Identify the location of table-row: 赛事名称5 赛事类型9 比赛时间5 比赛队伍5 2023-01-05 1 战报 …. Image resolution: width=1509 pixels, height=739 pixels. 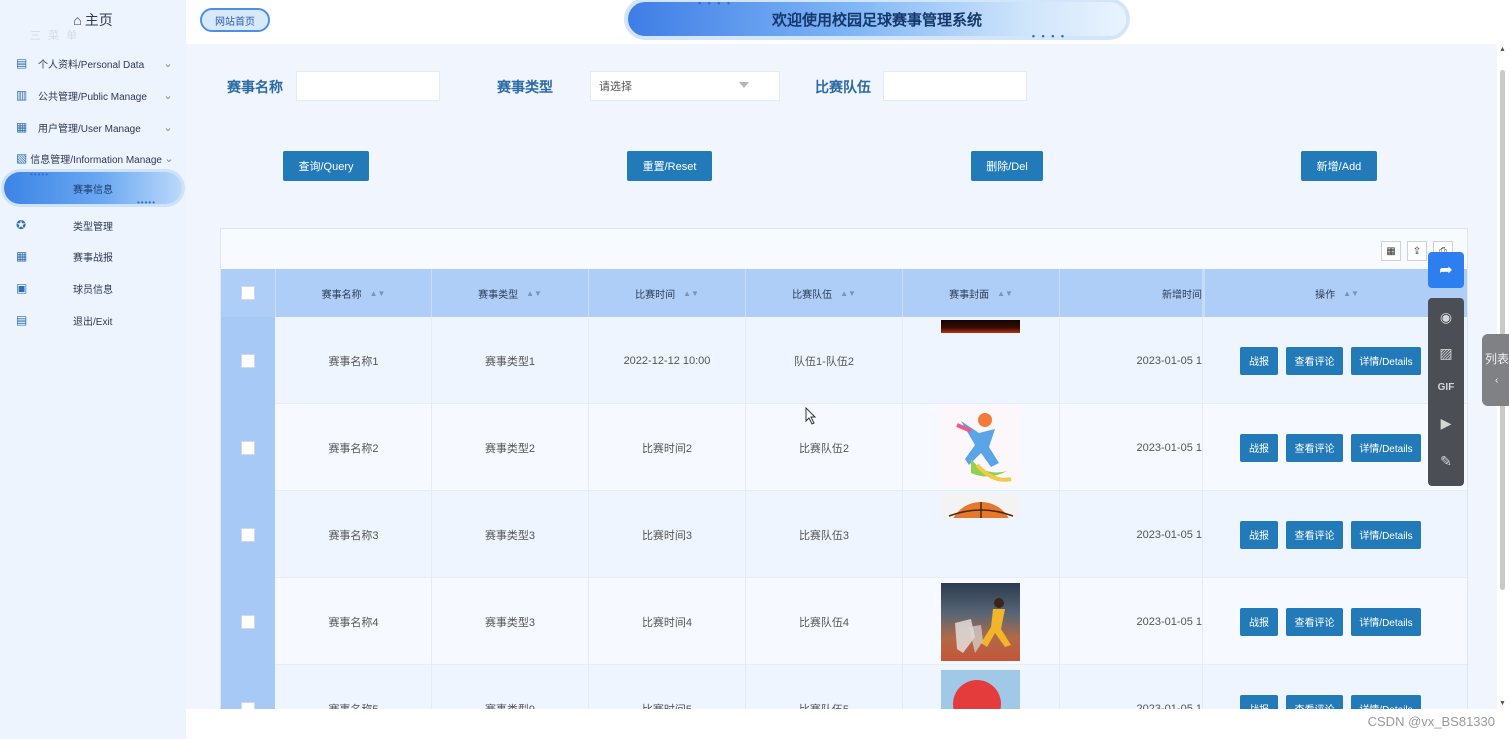
(844, 687).